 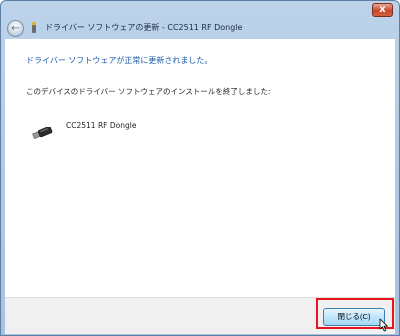 What do you see at coordinates (15, 28) in the screenshot?
I see `back-button: ←` at bounding box center [15, 28].